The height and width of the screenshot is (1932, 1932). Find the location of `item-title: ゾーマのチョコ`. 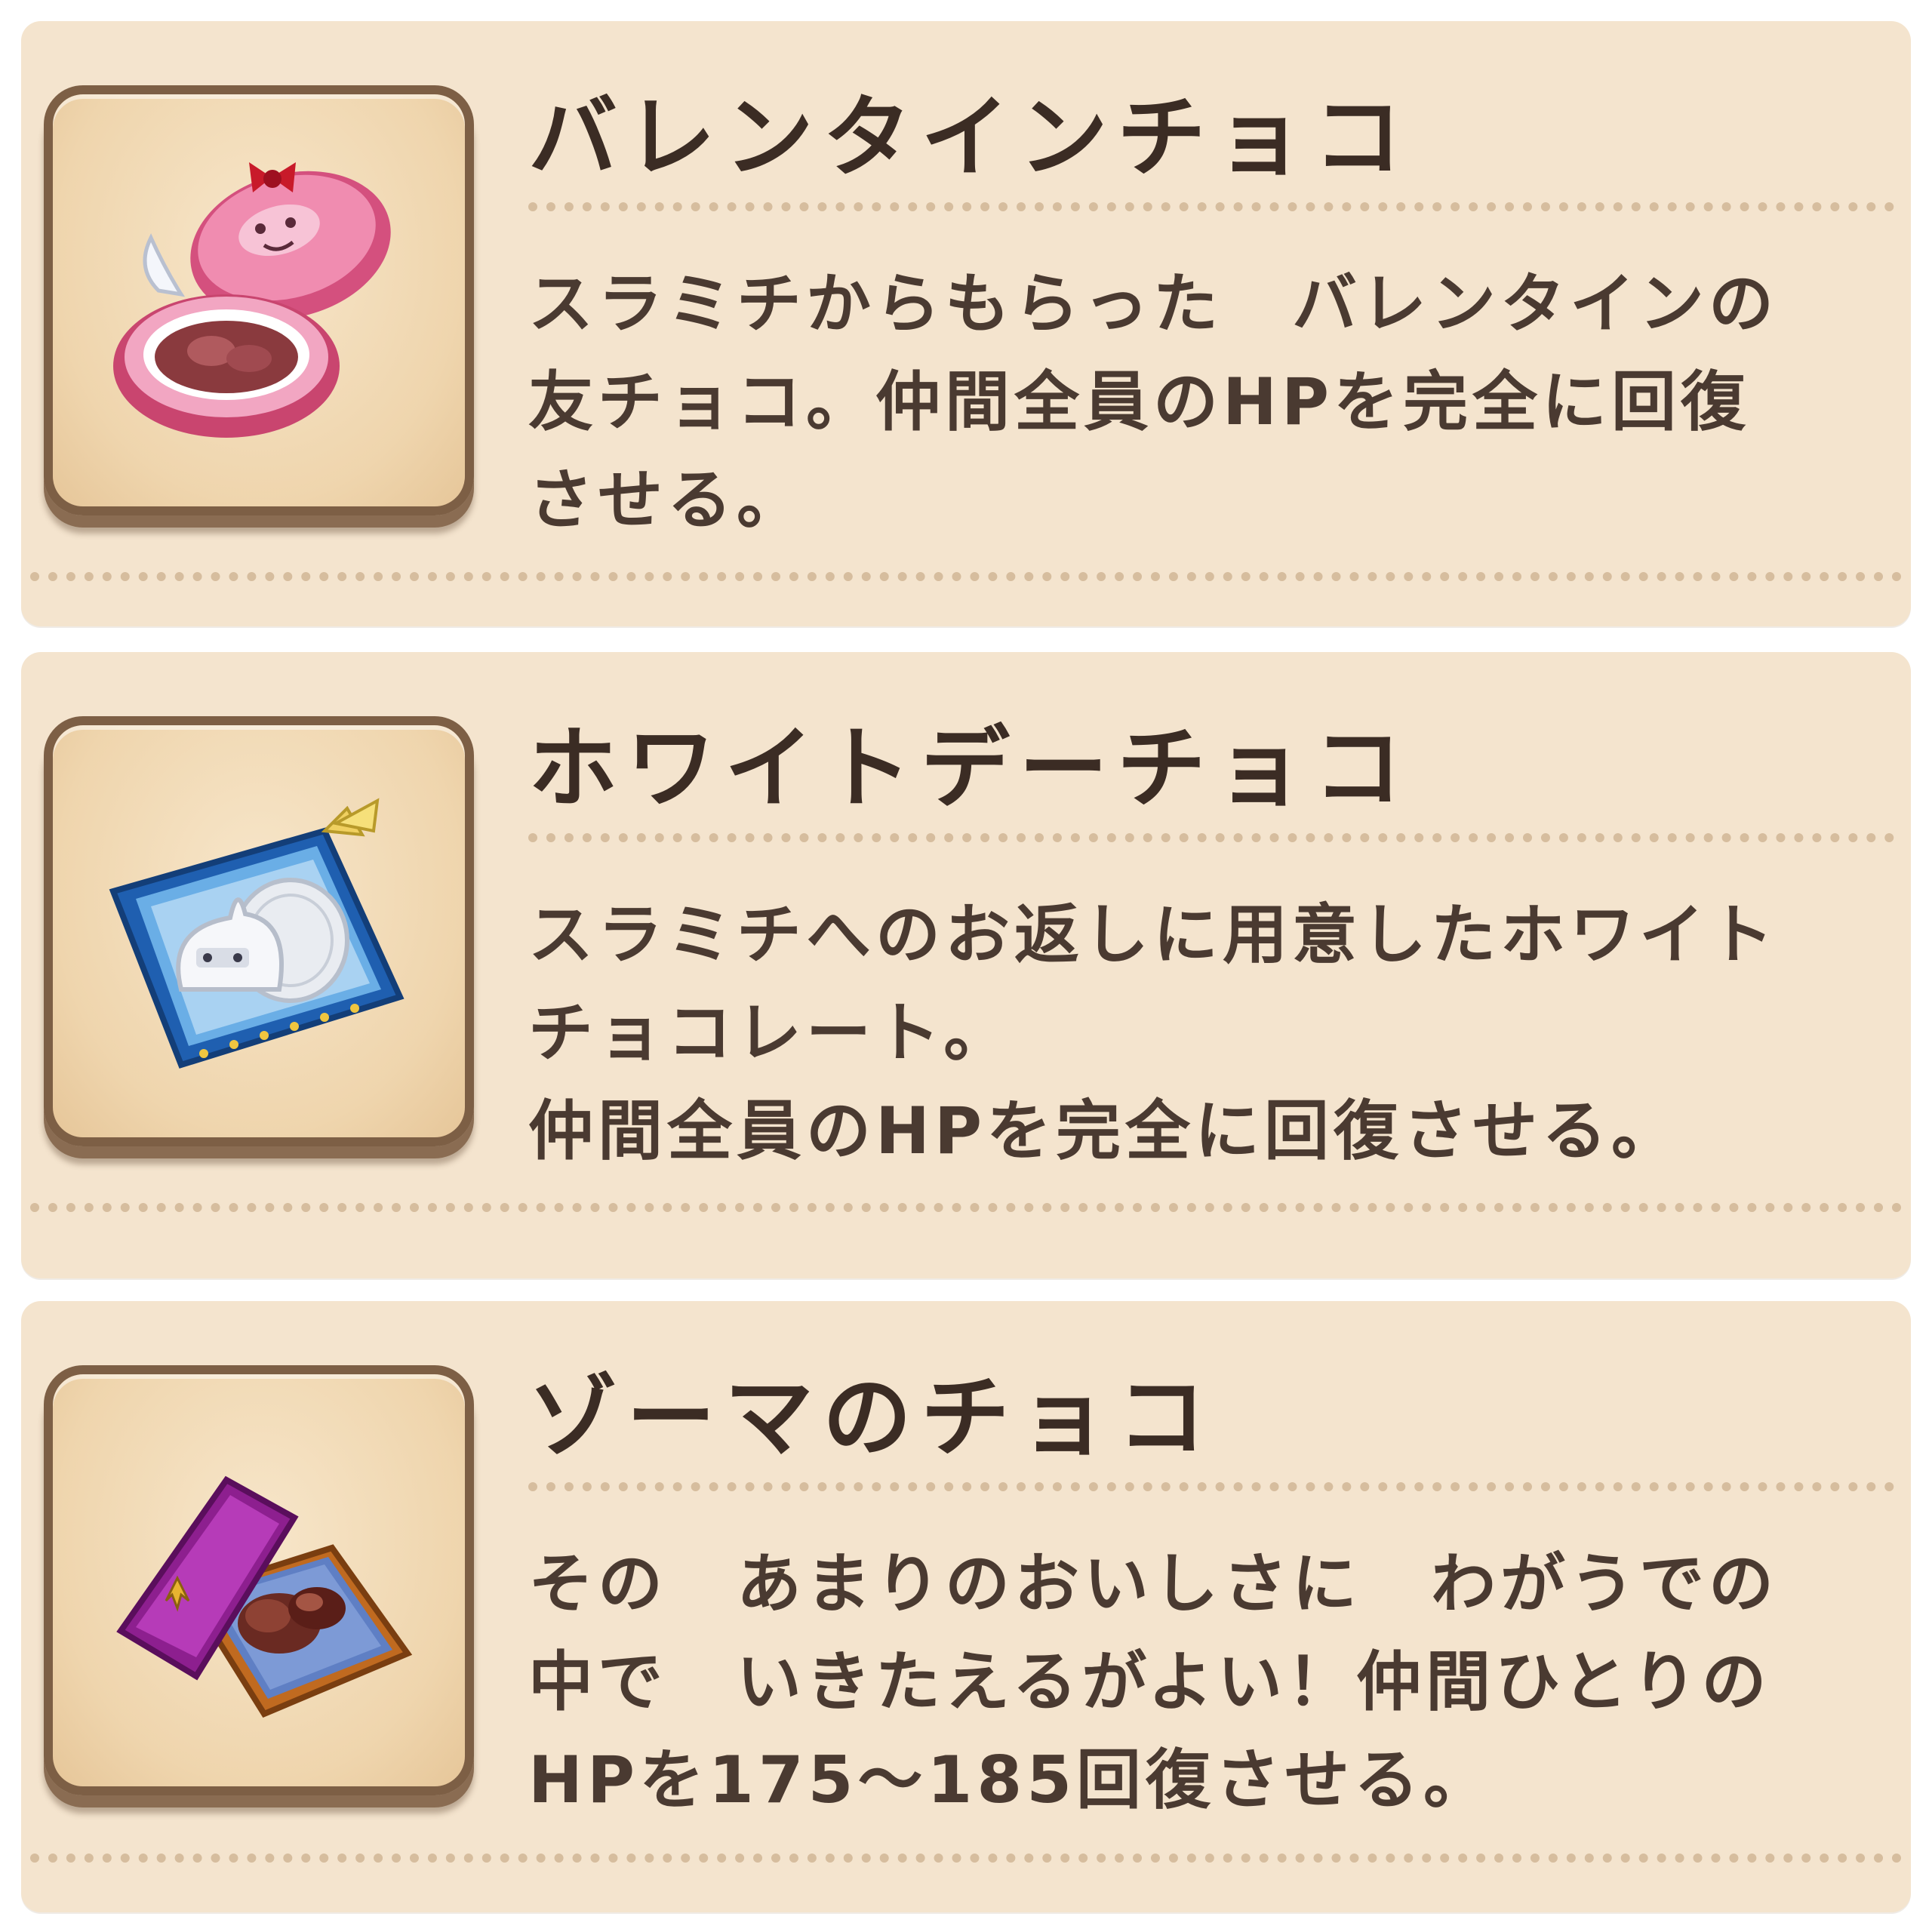

item-title: ゾーマのチョコ is located at coordinates (872, 1417).